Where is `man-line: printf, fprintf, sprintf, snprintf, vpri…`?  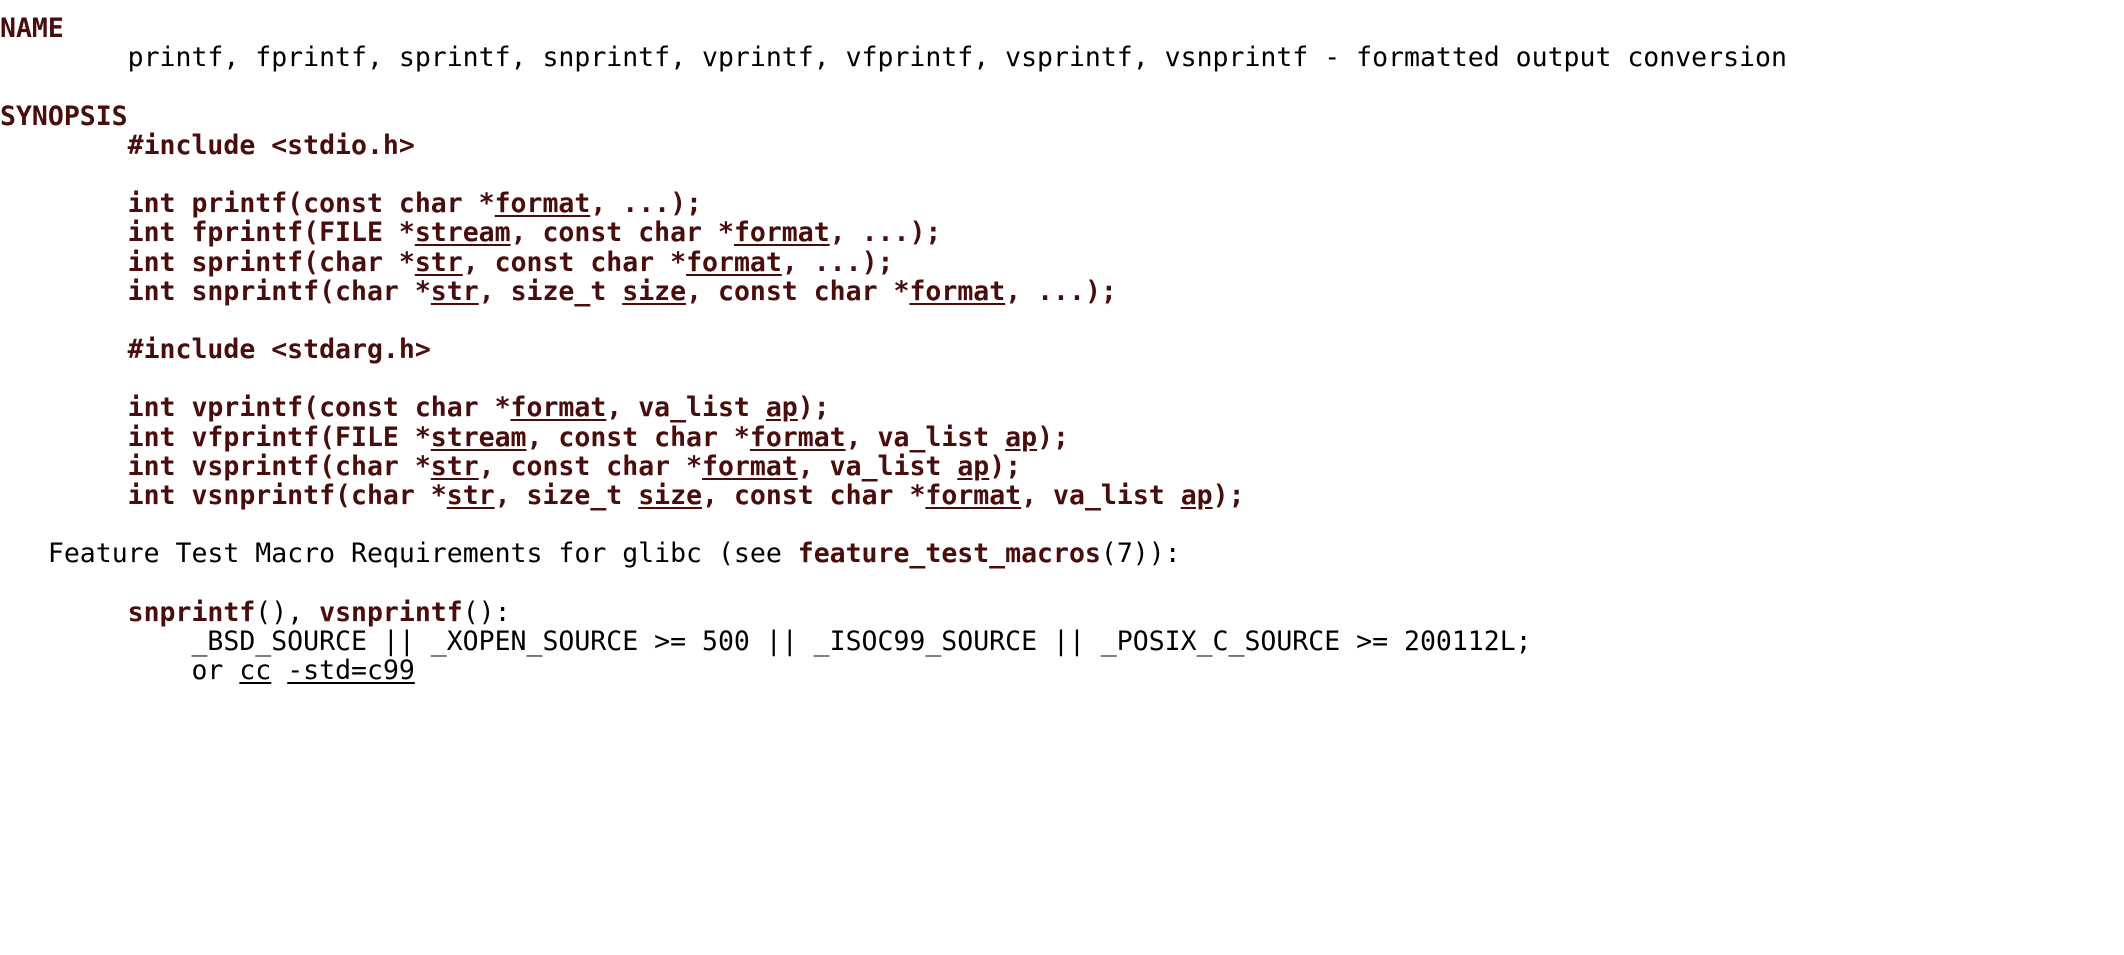
man-line: printf, fprintf, sprintf, snprintf, vpri… is located at coordinates (1062, 57).